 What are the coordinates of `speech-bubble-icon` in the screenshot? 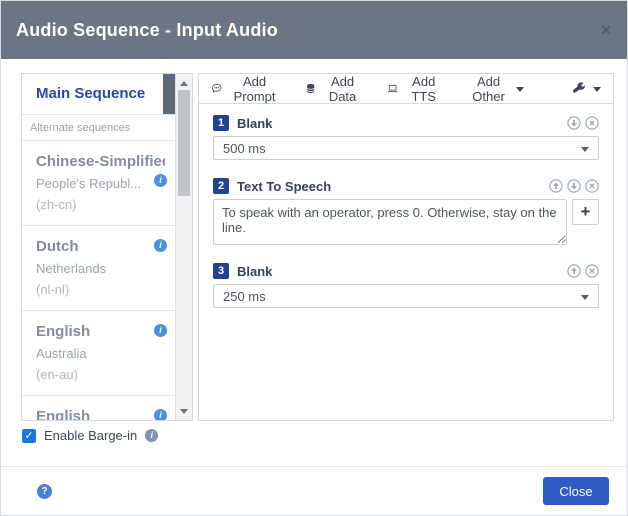 It's located at (216, 88).